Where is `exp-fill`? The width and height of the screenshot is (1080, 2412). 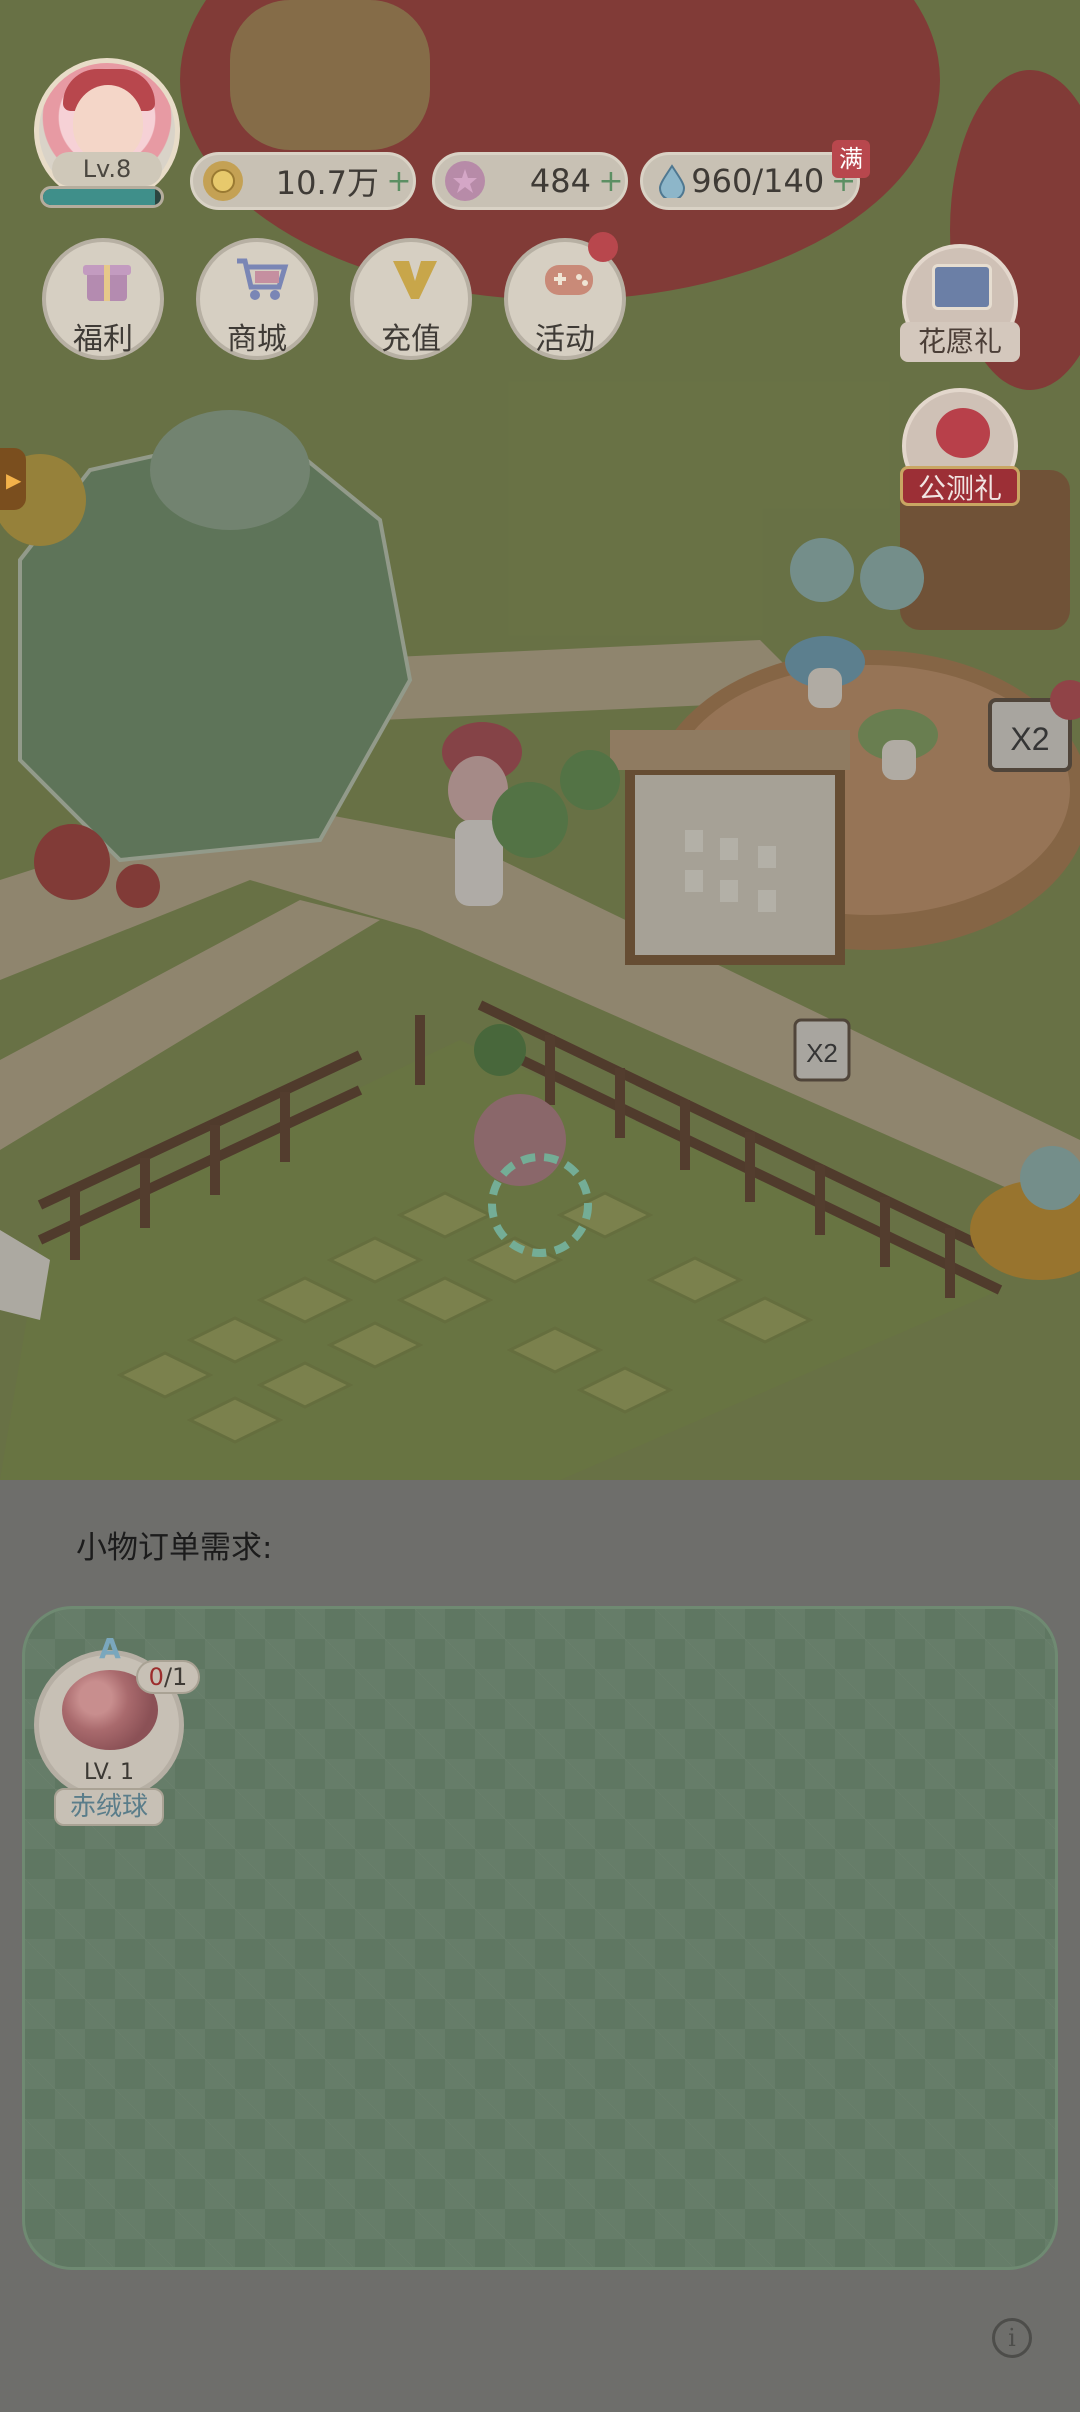 exp-fill is located at coordinates (99, 197).